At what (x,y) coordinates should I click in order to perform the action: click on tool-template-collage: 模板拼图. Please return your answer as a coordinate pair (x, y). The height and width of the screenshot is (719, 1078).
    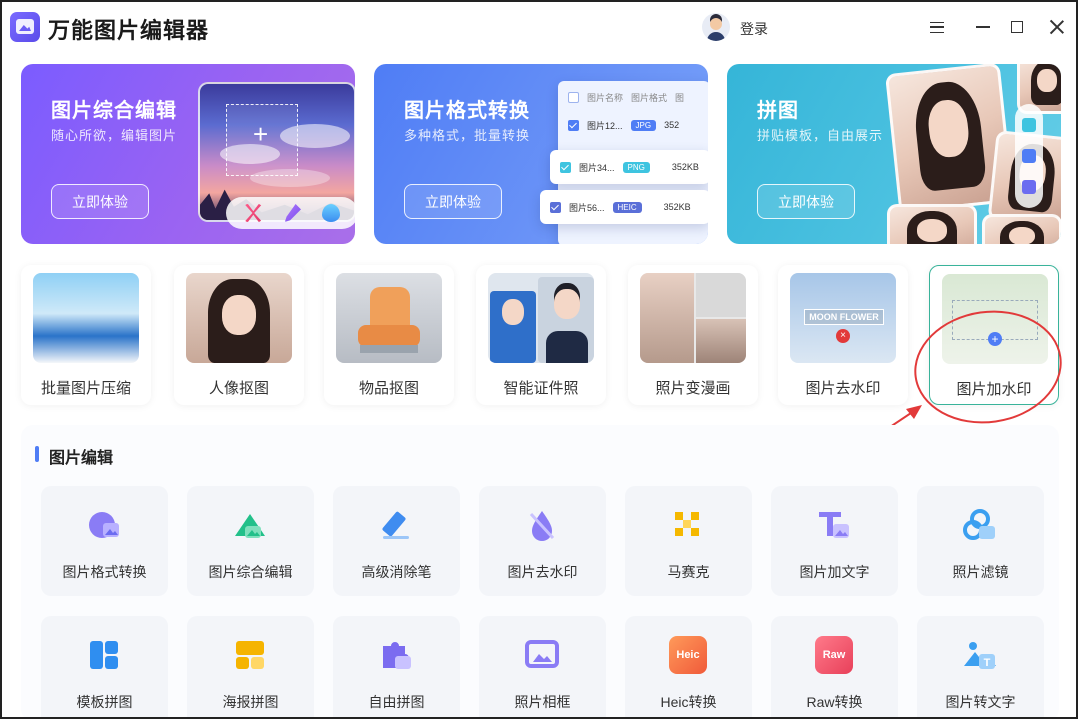
    Looking at the image, I should click on (104, 666).